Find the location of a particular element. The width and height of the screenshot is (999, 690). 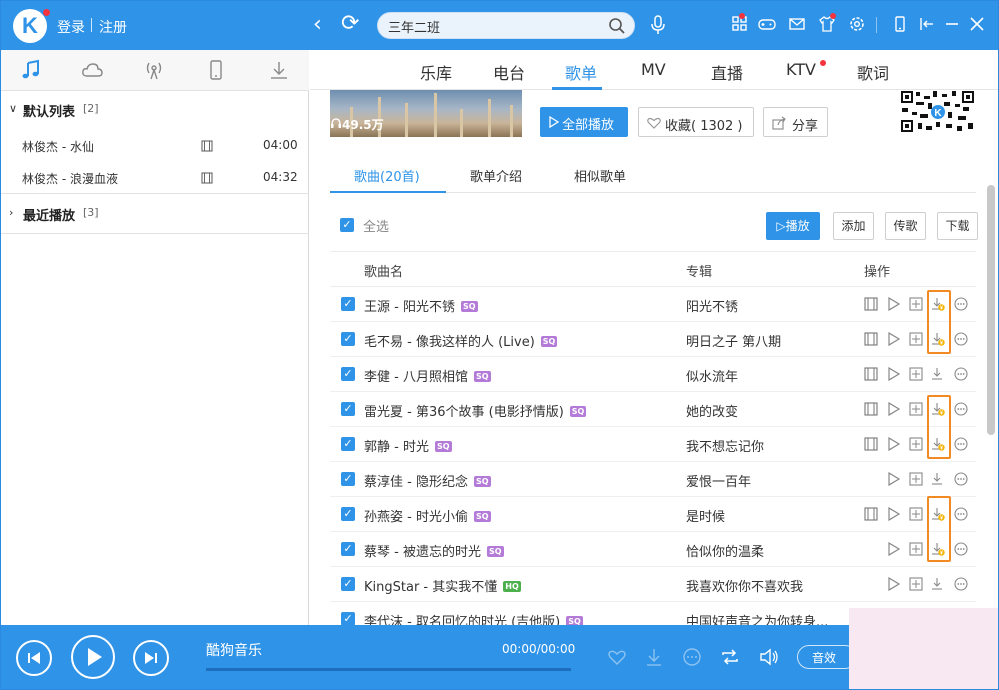

play-pause-button is located at coordinates (93, 657).